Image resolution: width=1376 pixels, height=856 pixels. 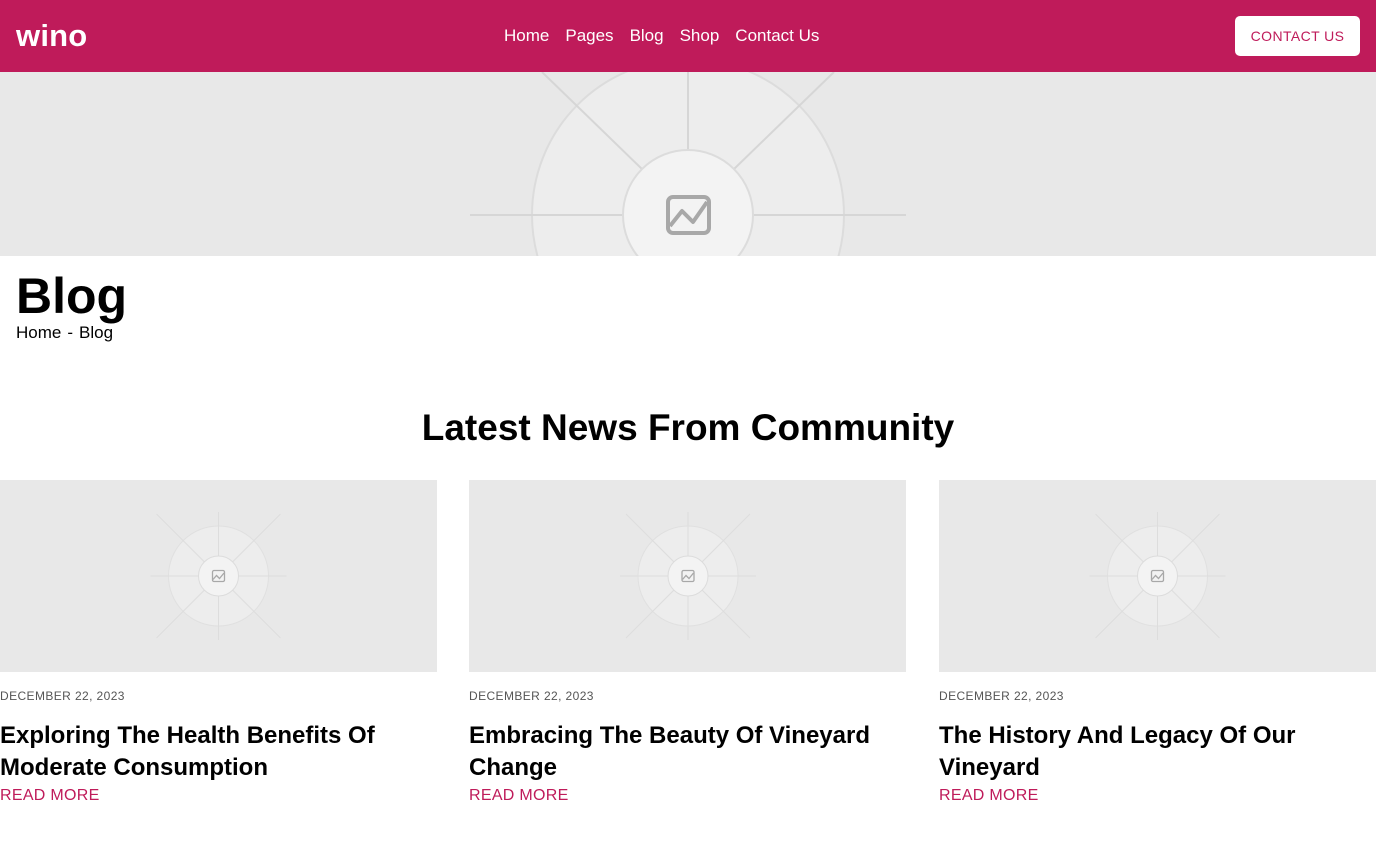 I want to click on nav-blog-link: Blog, so click(x=647, y=36).